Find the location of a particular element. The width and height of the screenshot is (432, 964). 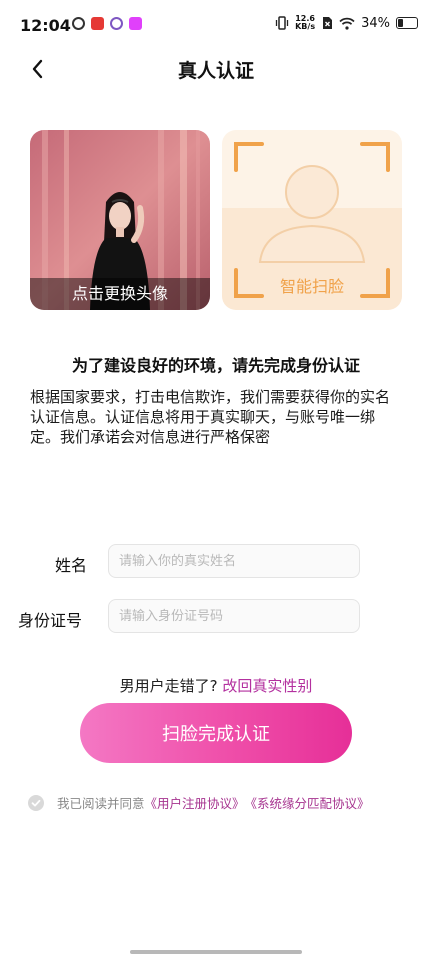

real-name-input is located at coordinates (234, 561).